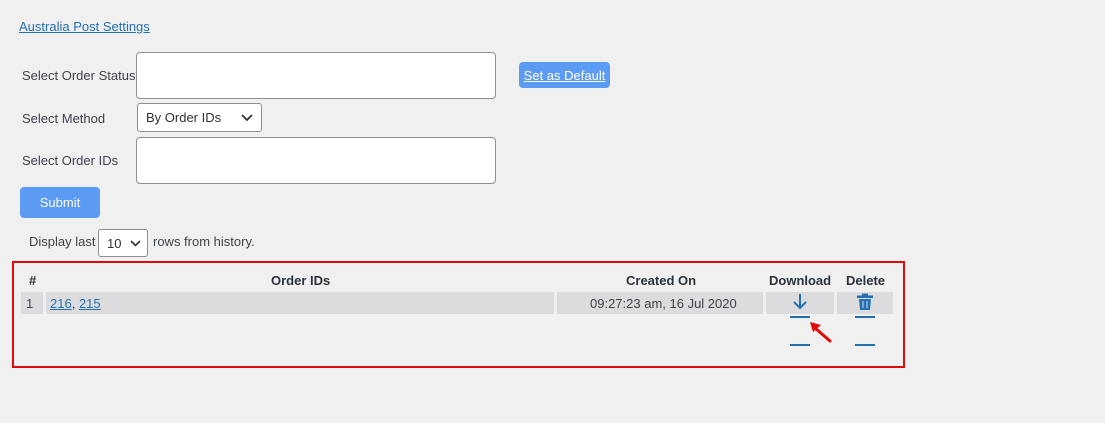 The image size is (1105, 423). I want to click on empty-delete-link, so click(865, 345).